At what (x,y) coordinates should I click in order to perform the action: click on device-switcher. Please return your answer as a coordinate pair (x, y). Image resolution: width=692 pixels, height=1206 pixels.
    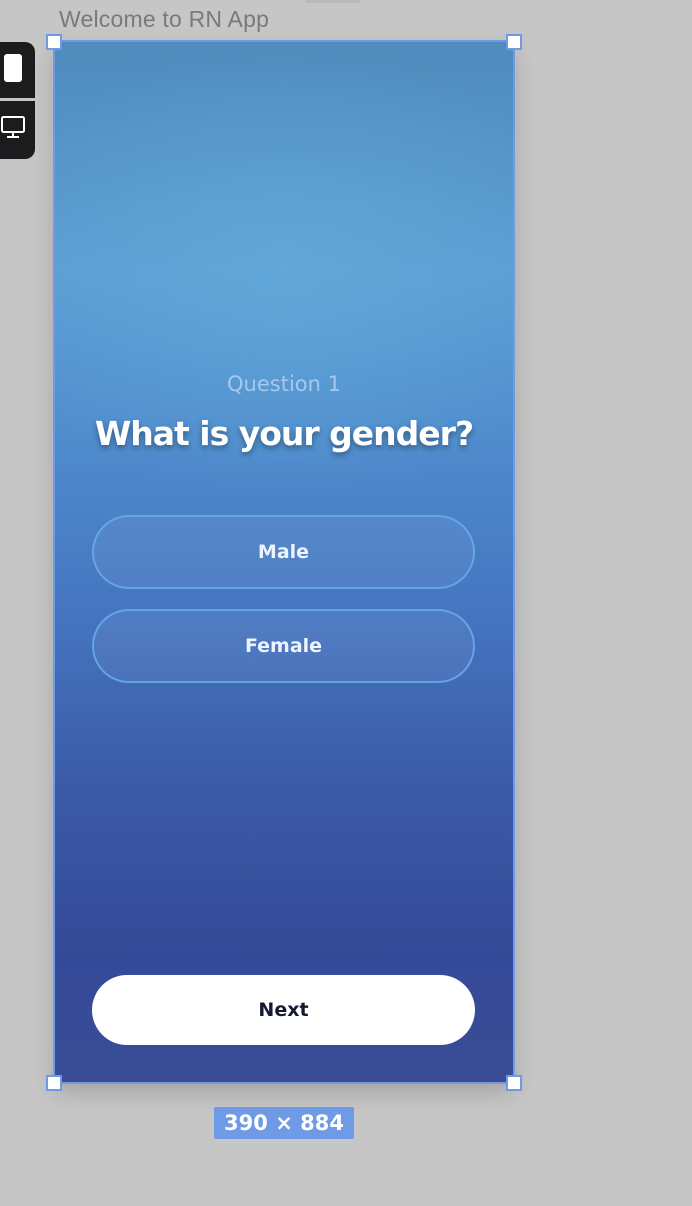
    Looking at the image, I should click on (17, 100).